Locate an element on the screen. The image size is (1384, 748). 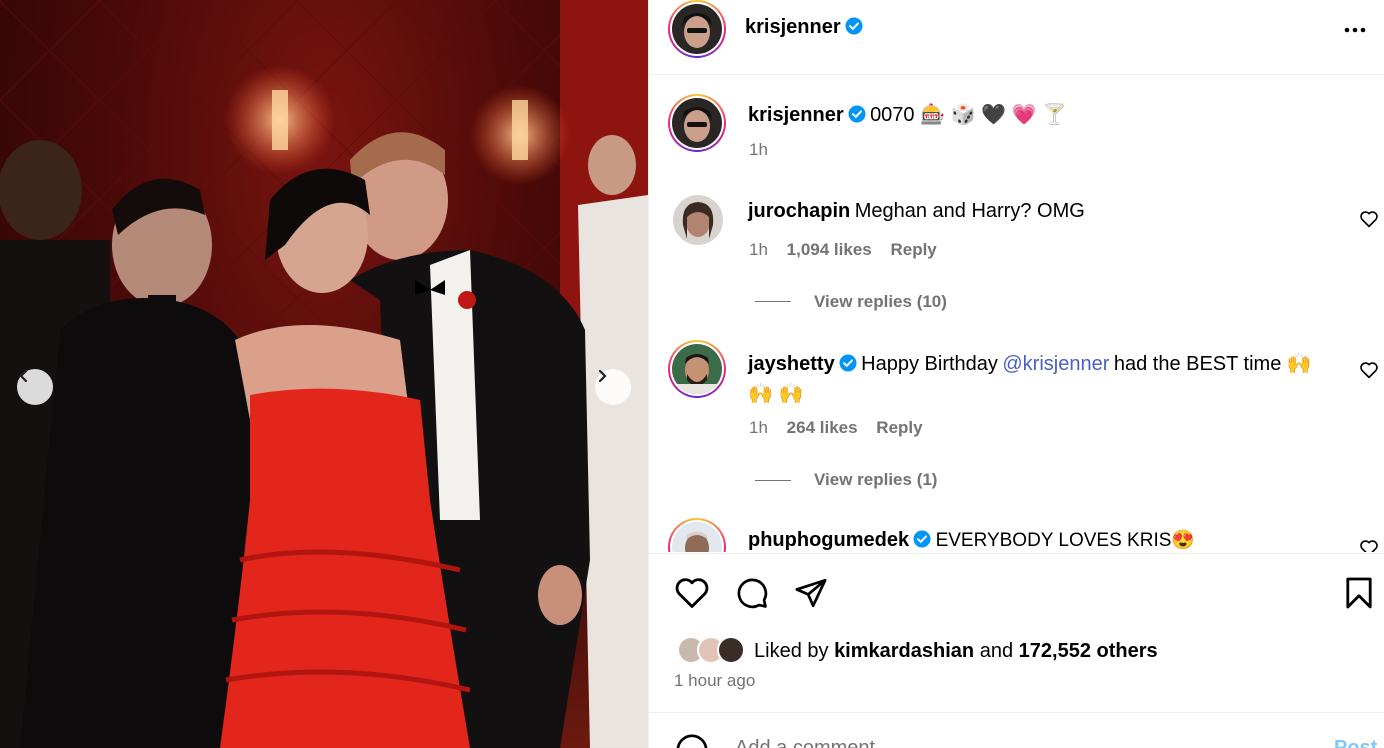
comment-likes: 264 likes is located at coordinates (822, 427).